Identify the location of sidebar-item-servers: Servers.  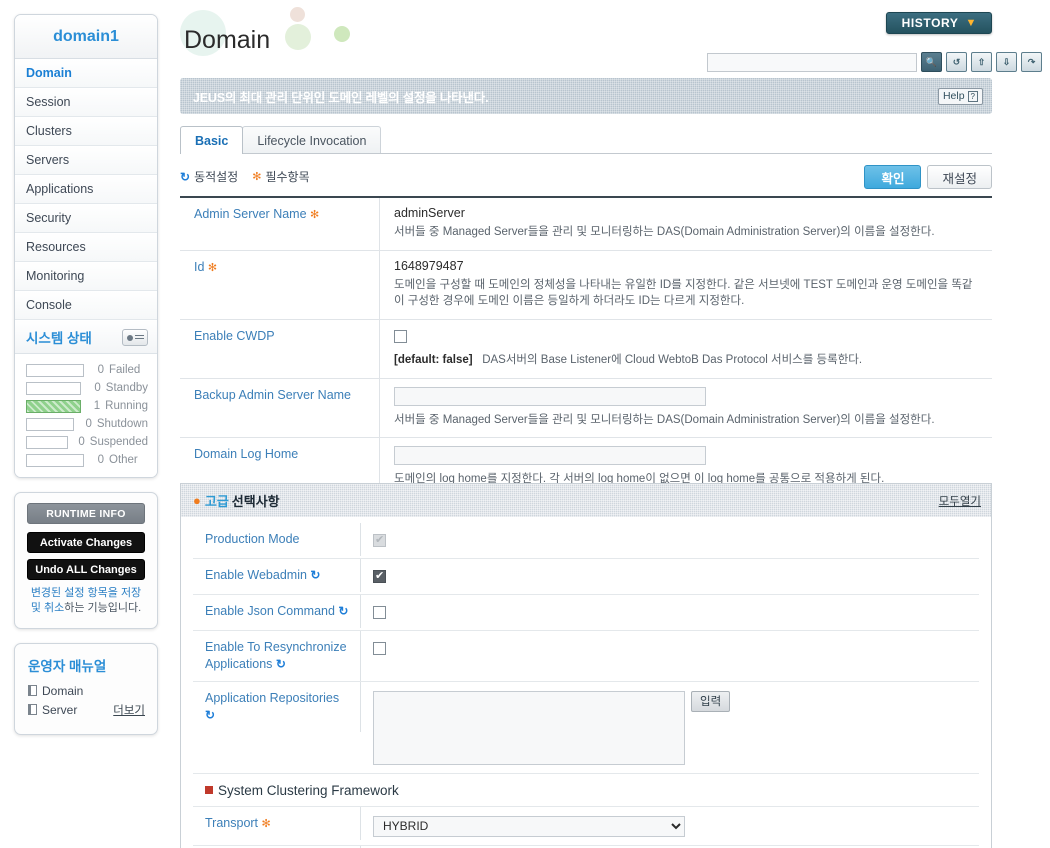
(86, 160).